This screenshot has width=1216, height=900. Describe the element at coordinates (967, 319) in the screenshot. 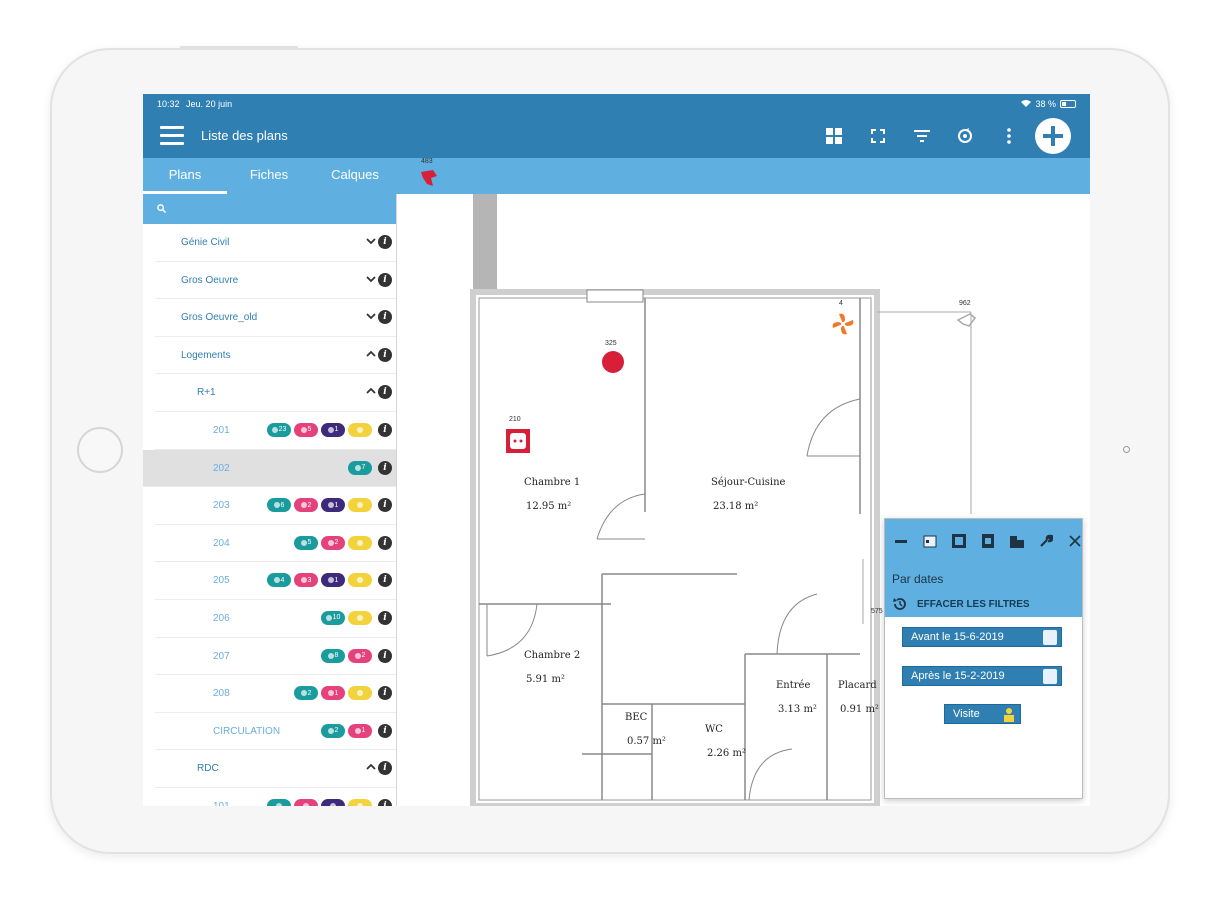

I see `equipment-marker-icon` at that location.